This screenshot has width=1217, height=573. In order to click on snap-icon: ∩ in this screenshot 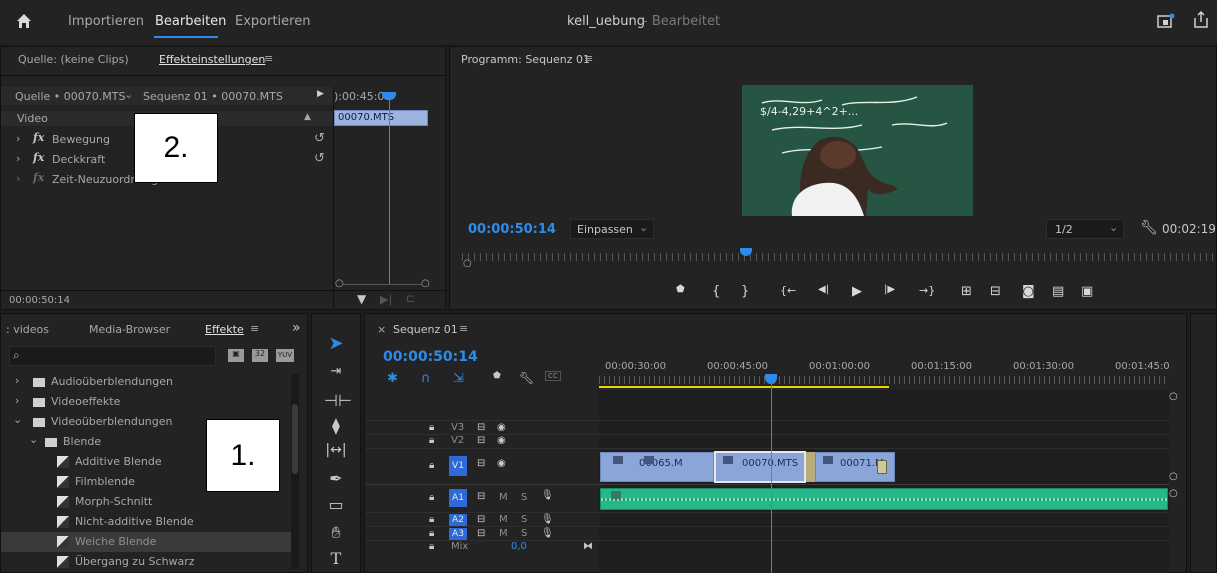, I will do `click(426, 378)`.